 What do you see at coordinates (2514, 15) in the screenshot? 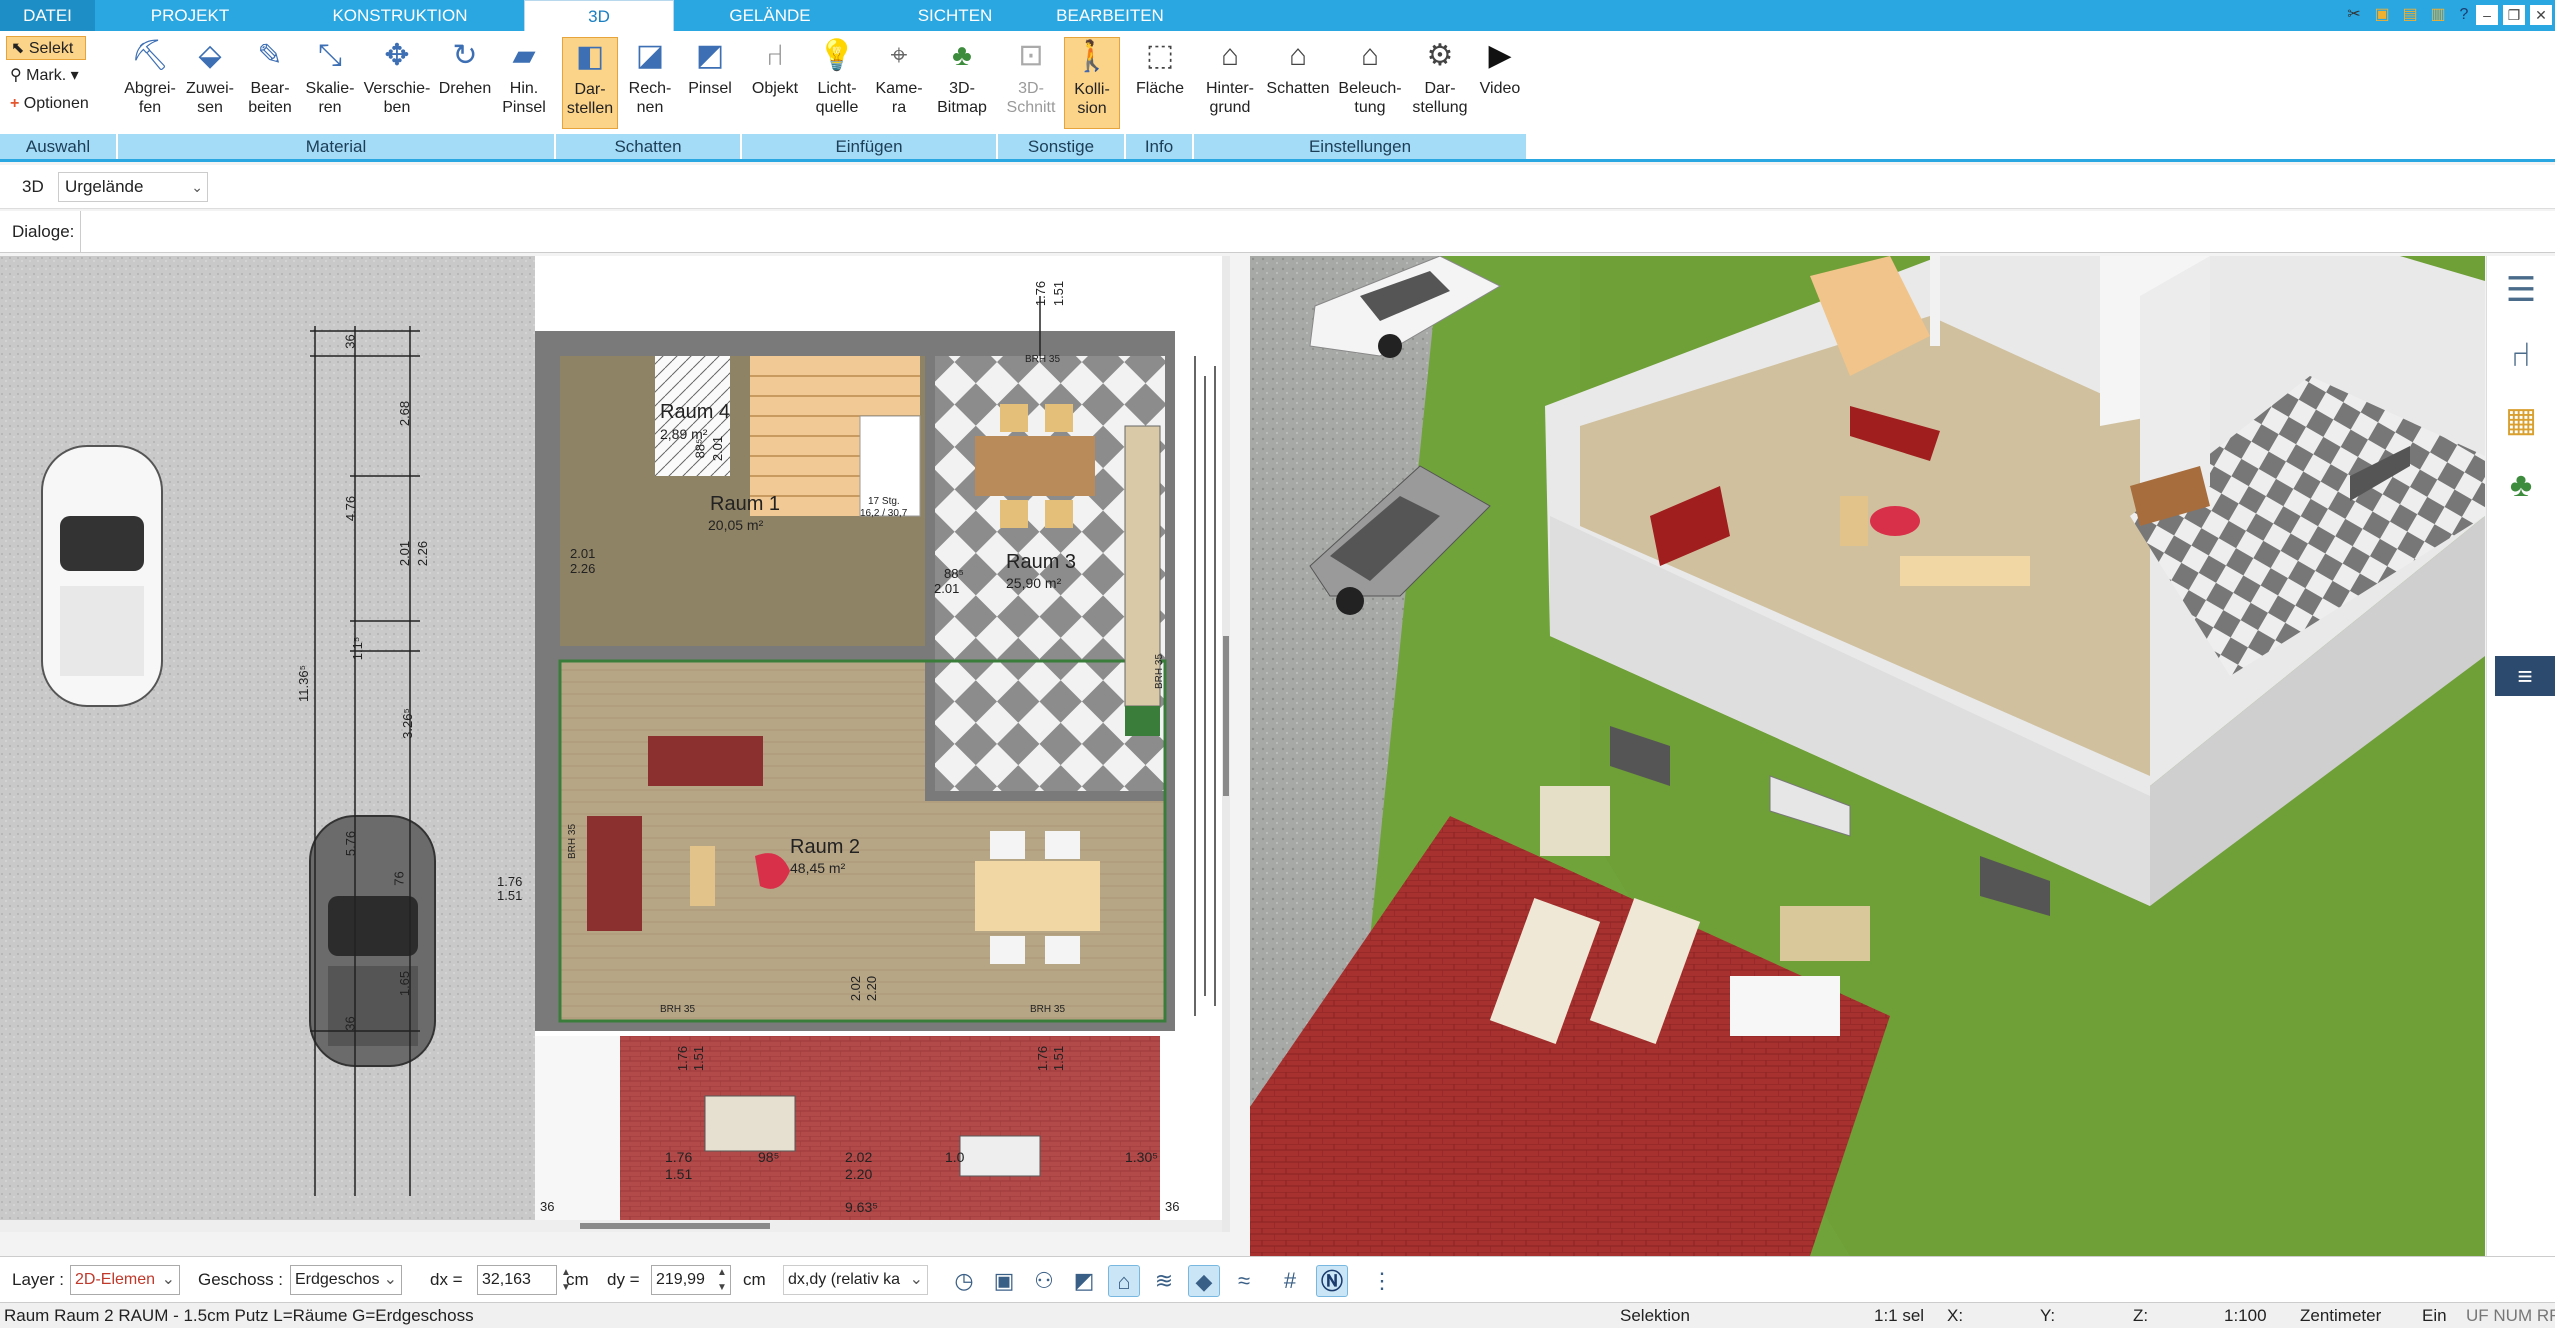
I see `restore-button: ❐` at bounding box center [2514, 15].